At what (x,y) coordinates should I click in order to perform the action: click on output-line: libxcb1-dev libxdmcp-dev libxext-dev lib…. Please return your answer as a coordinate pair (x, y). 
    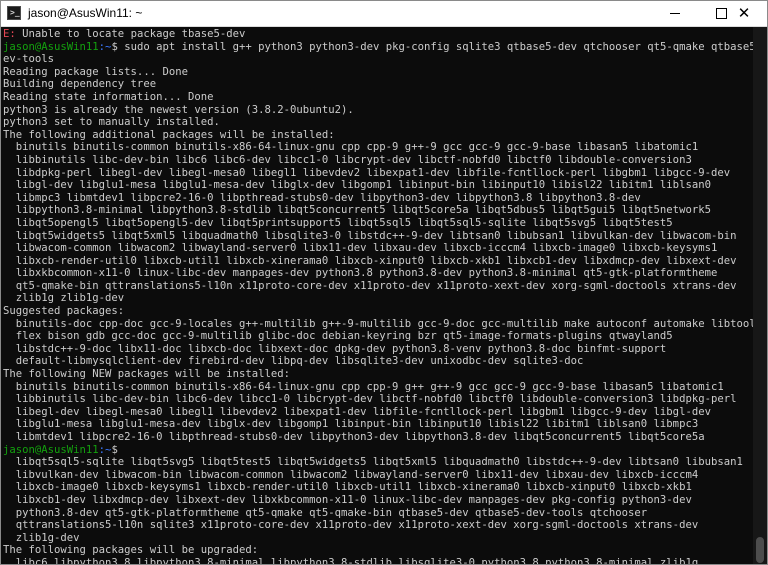
    Looking at the image, I should click on (347, 499).